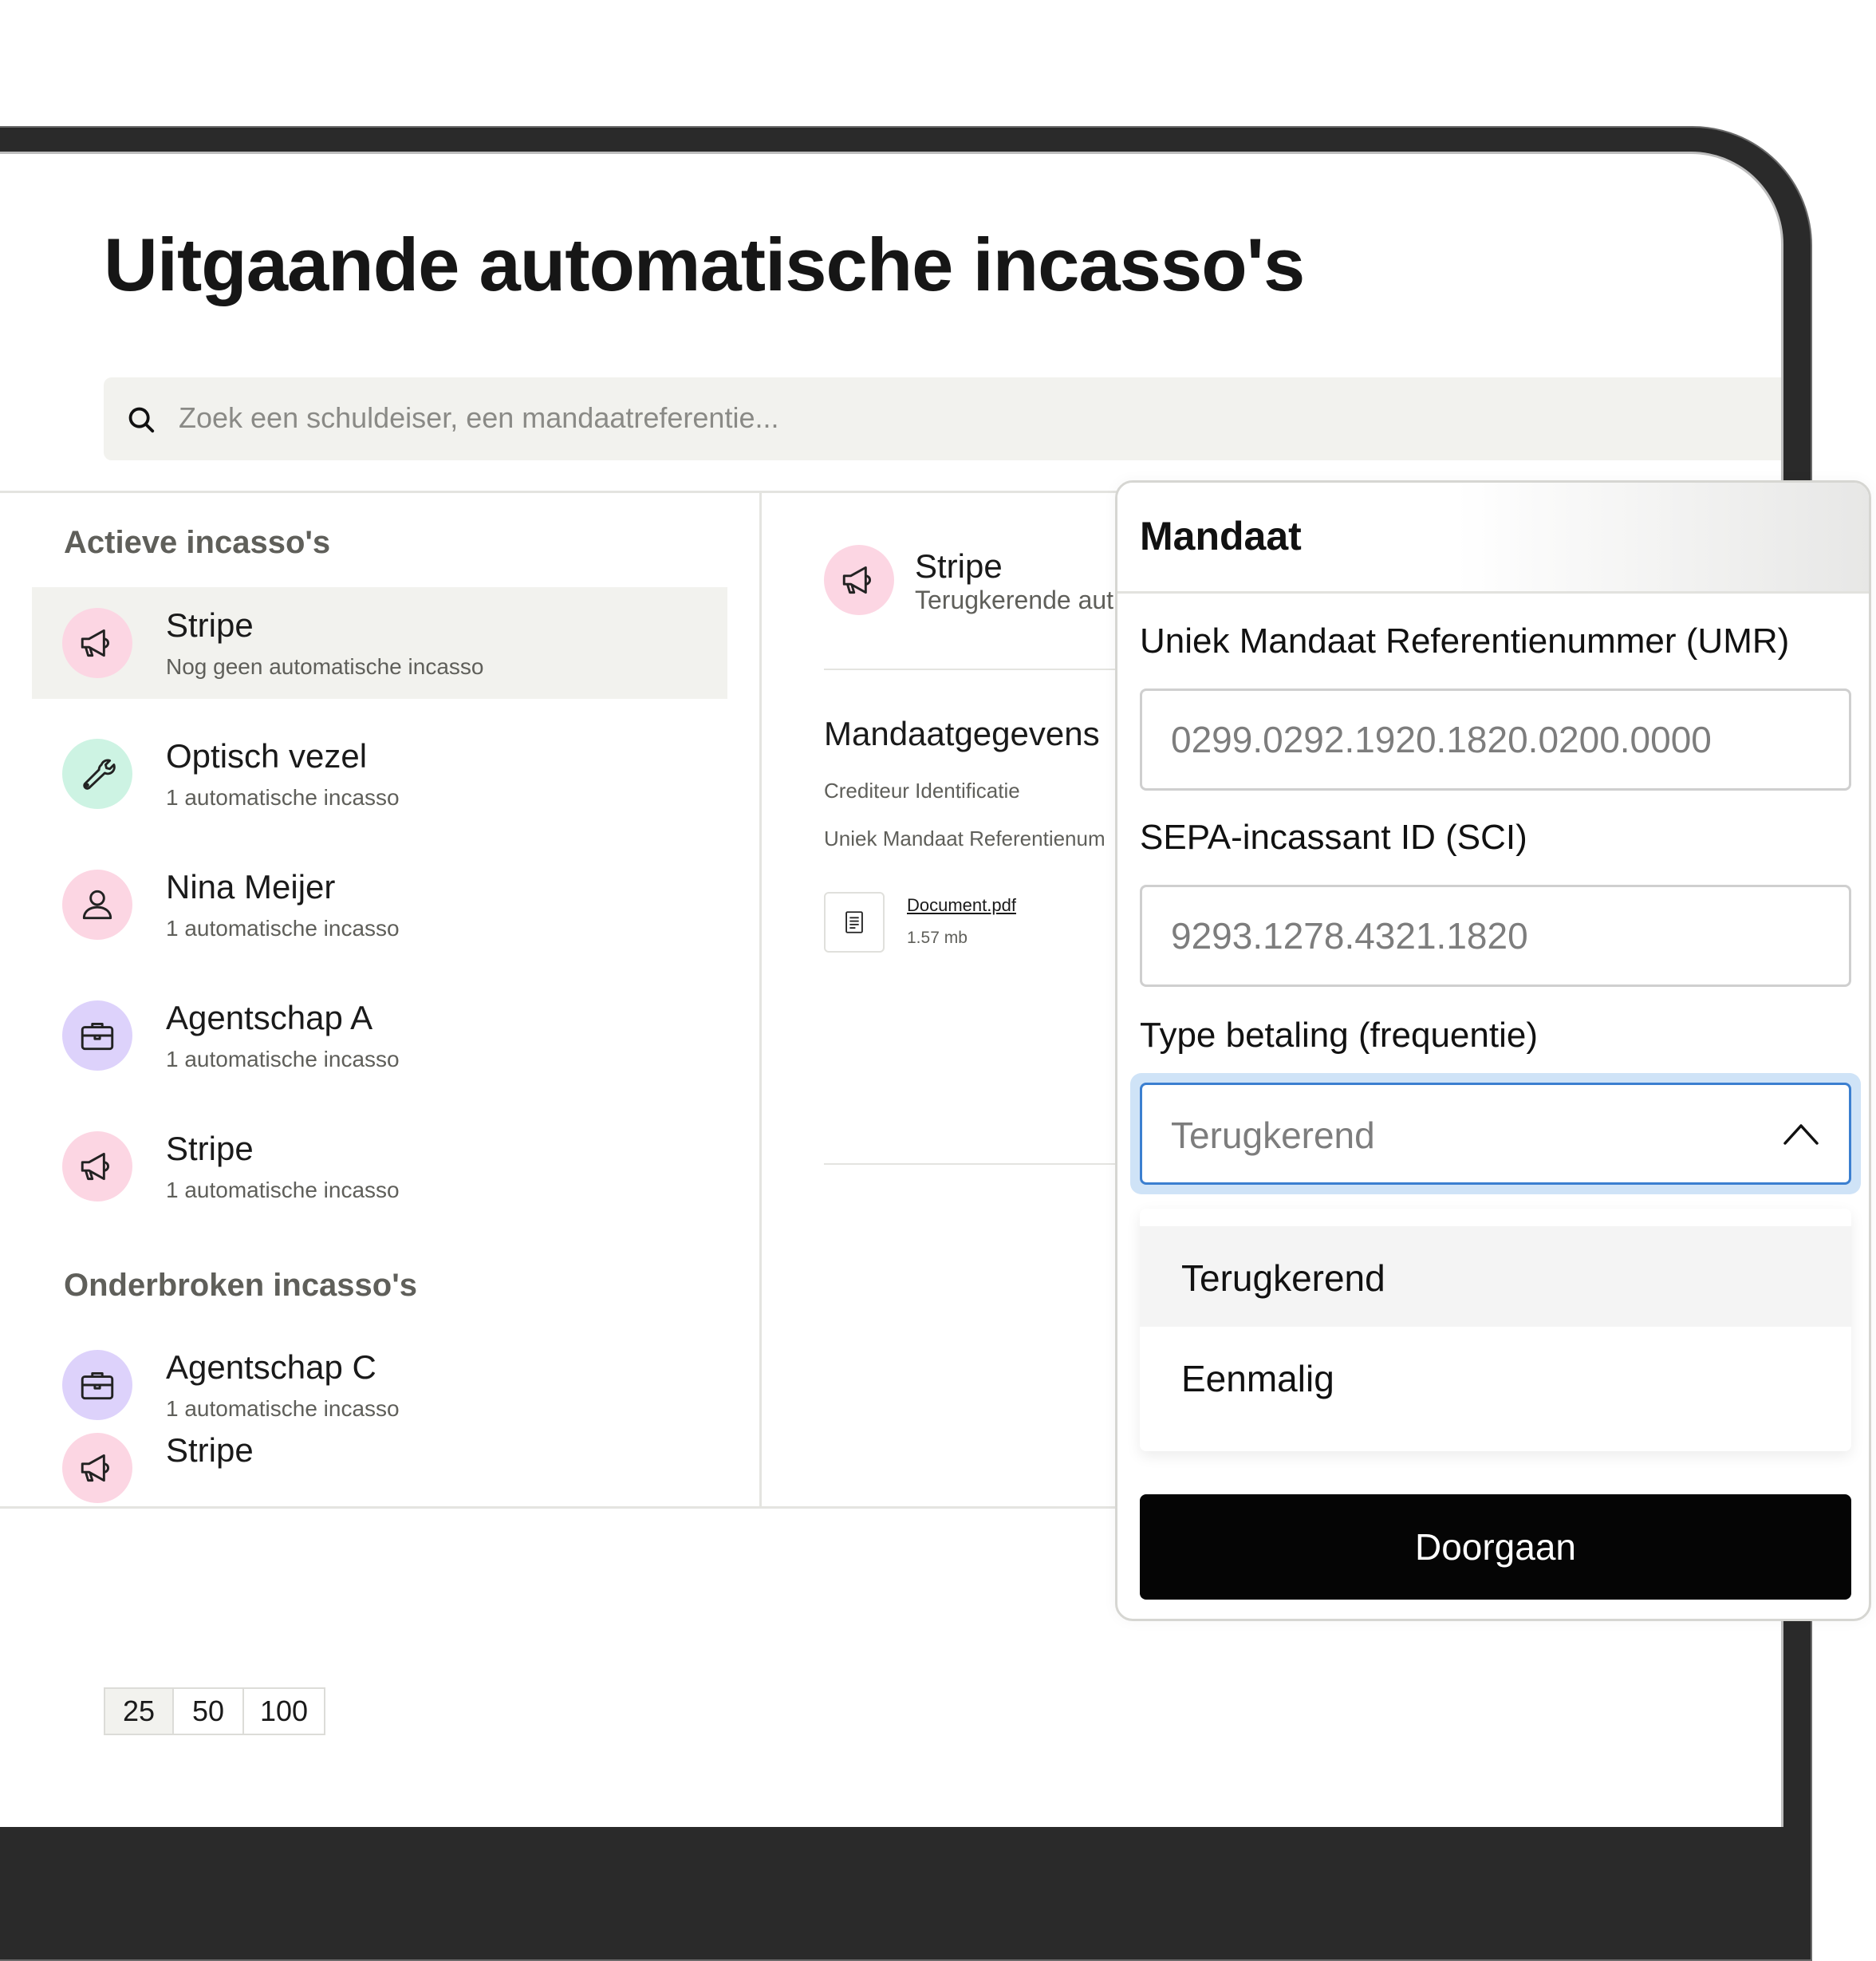  Describe the element at coordinates (267, 756) in the screenshot. I see `item-name: Optisch vezel` at that location.